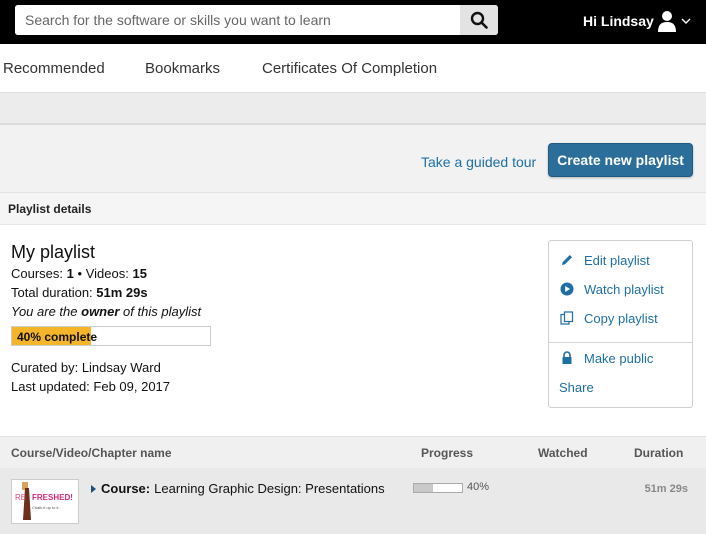 This screenshot has height=534, width=706. I want to click on column-name: Course/Video/Chapter name, so click(91, 453).